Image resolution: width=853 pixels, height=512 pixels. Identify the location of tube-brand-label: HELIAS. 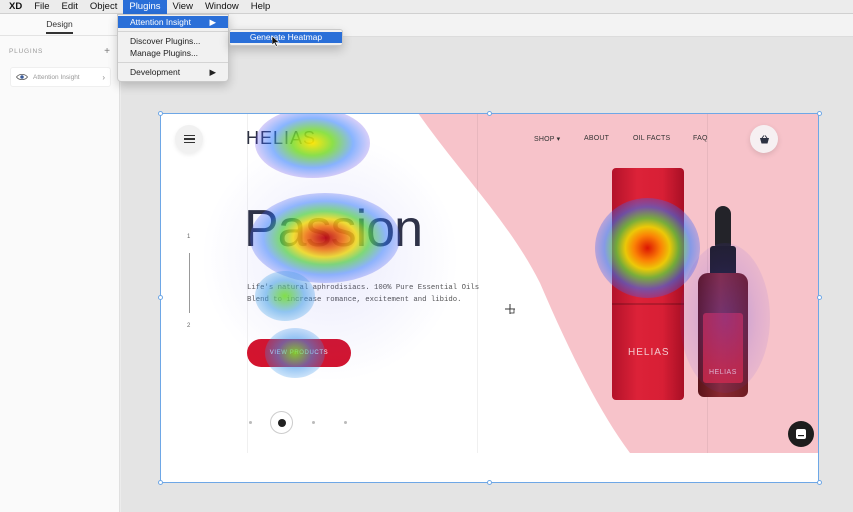
(649, 352).